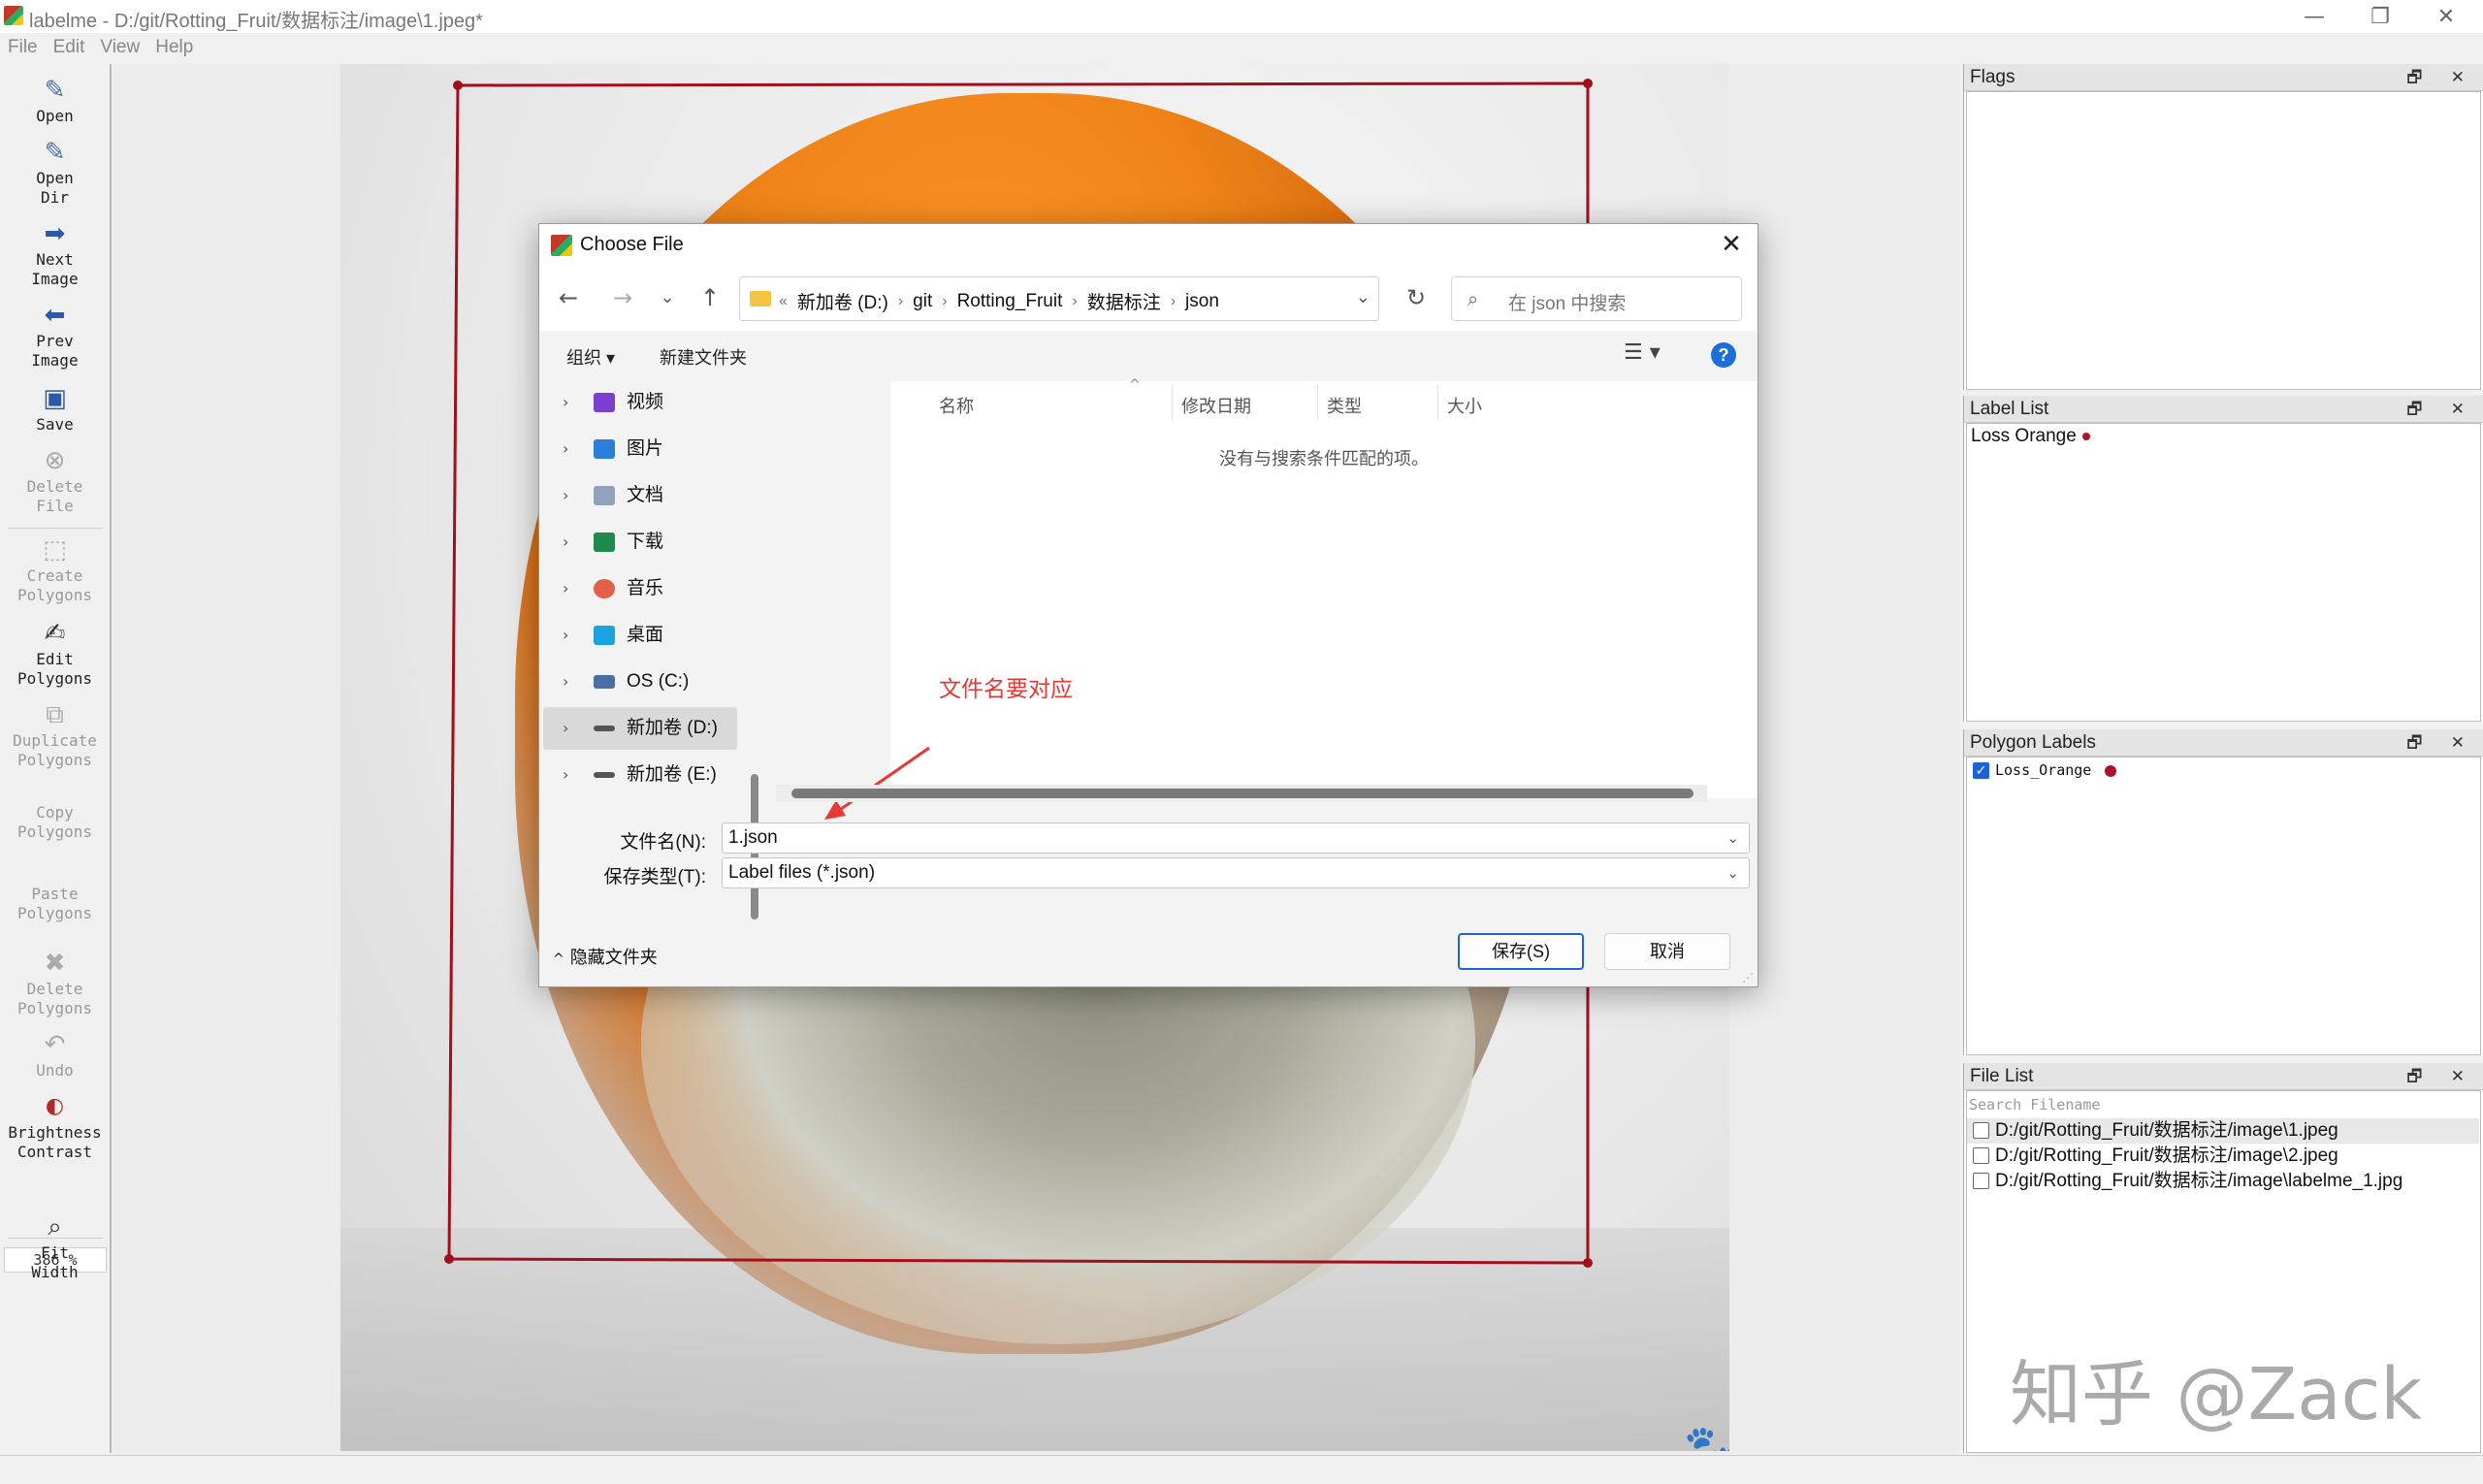 This screenshot has height=1484, width=2483. I want to click on brightness-icon: ◐, so click(55, 1106).